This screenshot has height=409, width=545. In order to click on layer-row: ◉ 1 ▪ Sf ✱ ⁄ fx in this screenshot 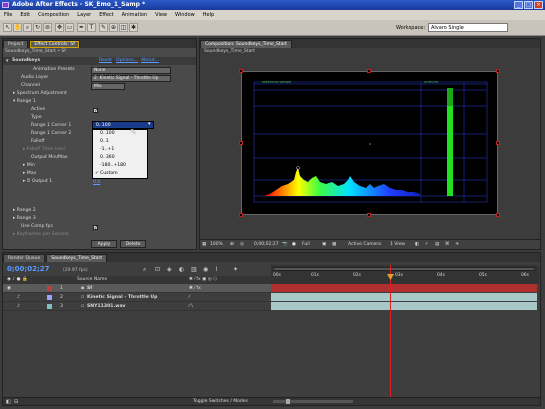, I will do `click(137, 288)`.